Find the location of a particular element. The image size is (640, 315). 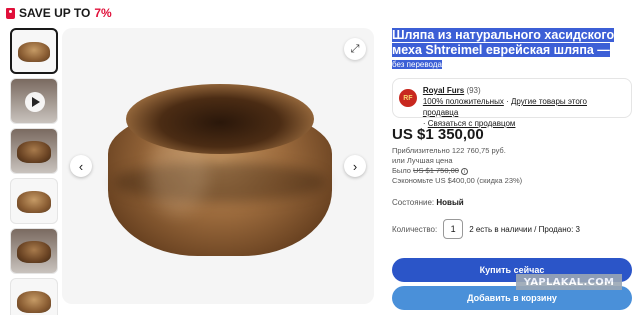

promo-text: SAVE UP TO is located at coordinates (55, 13).